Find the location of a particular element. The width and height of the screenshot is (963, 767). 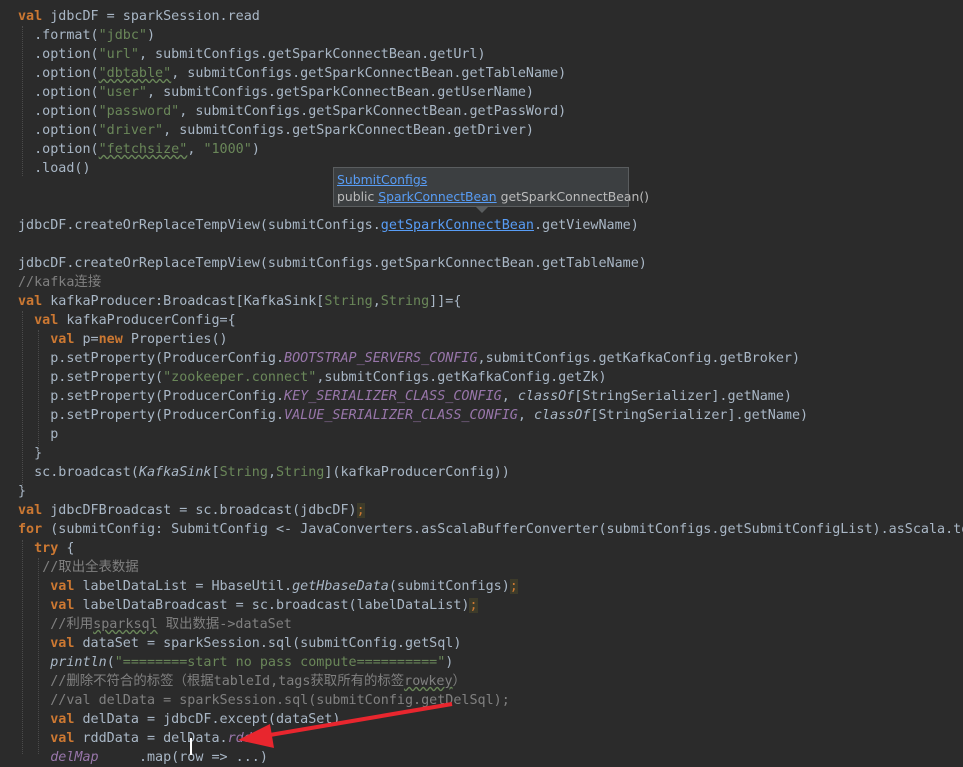

code-token: 取出数据->dataSet is located at coordinates (224, 624).